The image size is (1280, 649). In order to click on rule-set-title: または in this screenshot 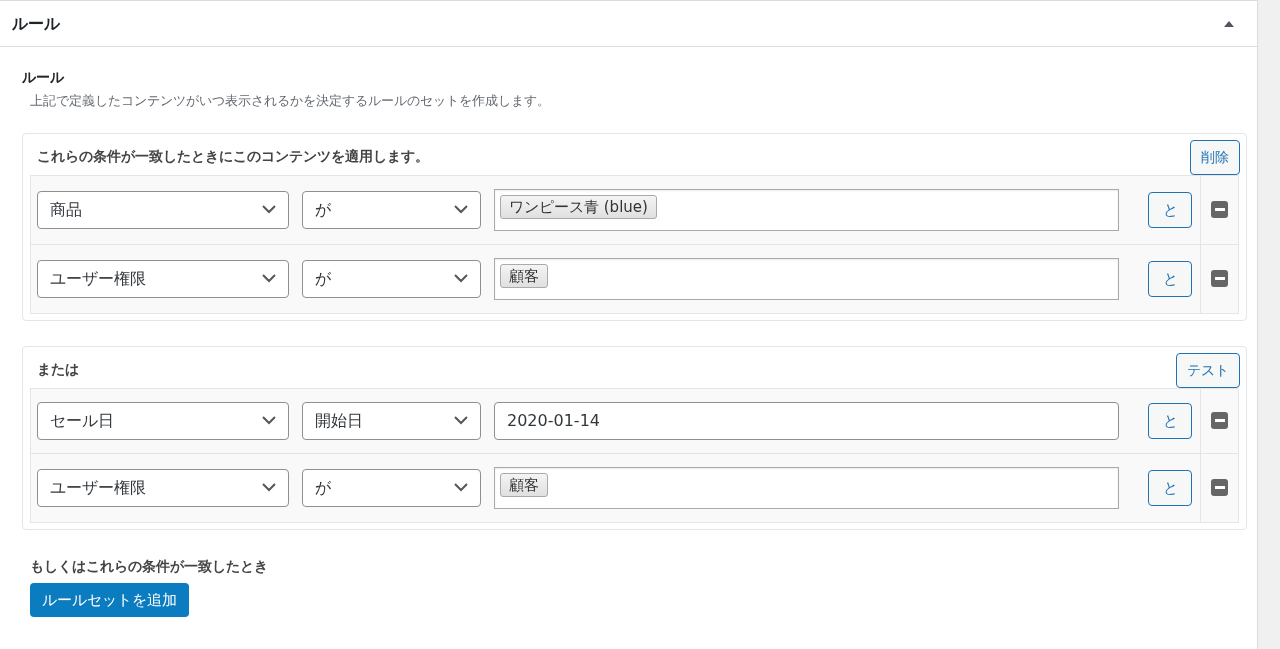, I will do `click(58, 369)`.